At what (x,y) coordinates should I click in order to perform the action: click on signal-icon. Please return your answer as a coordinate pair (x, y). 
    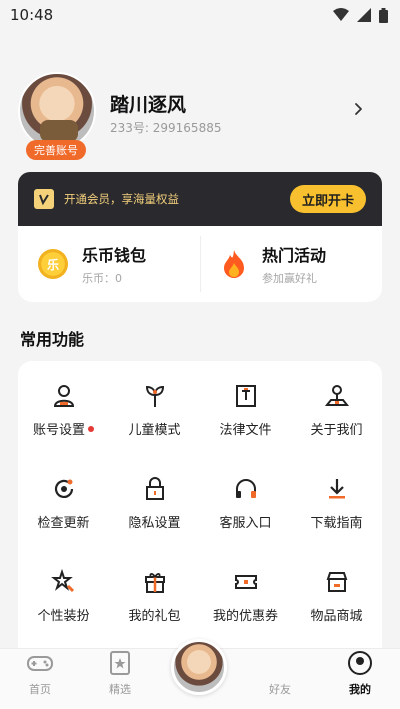
    Looking at the image, I should click on (364, 15).